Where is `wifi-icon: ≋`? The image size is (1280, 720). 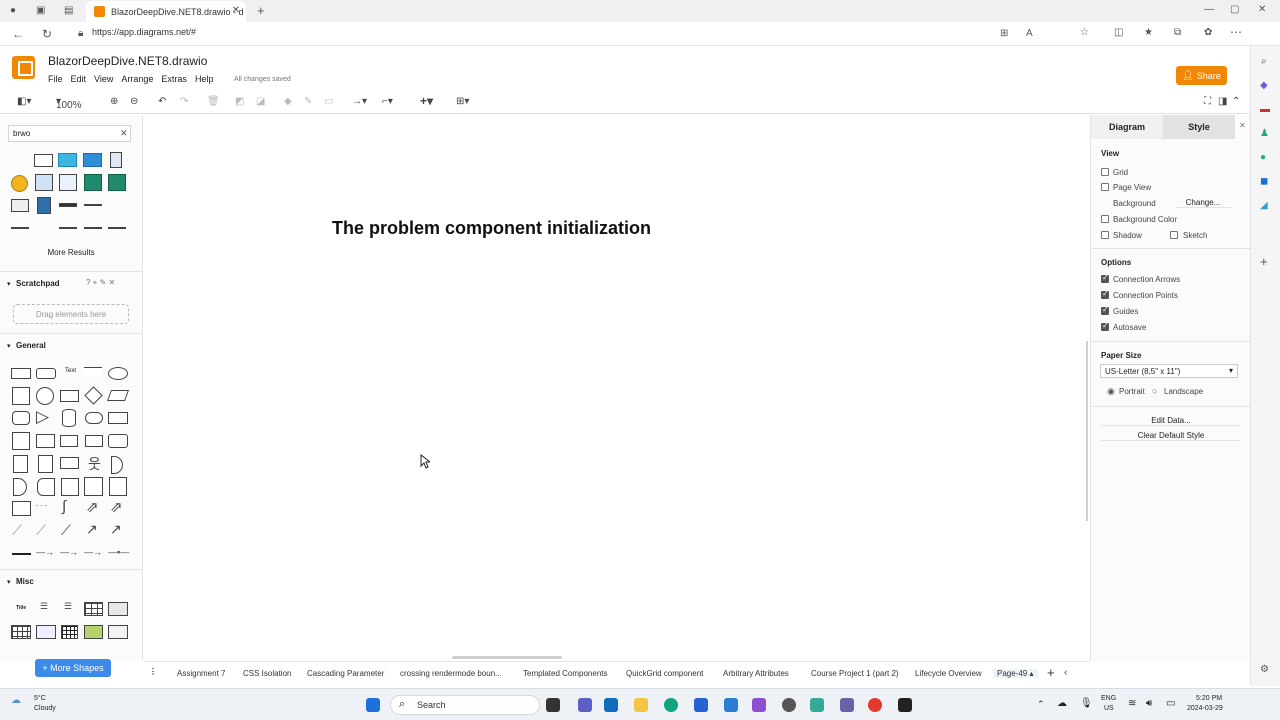 wifi-icon: ≋ is located at coordinates (1132, 703).